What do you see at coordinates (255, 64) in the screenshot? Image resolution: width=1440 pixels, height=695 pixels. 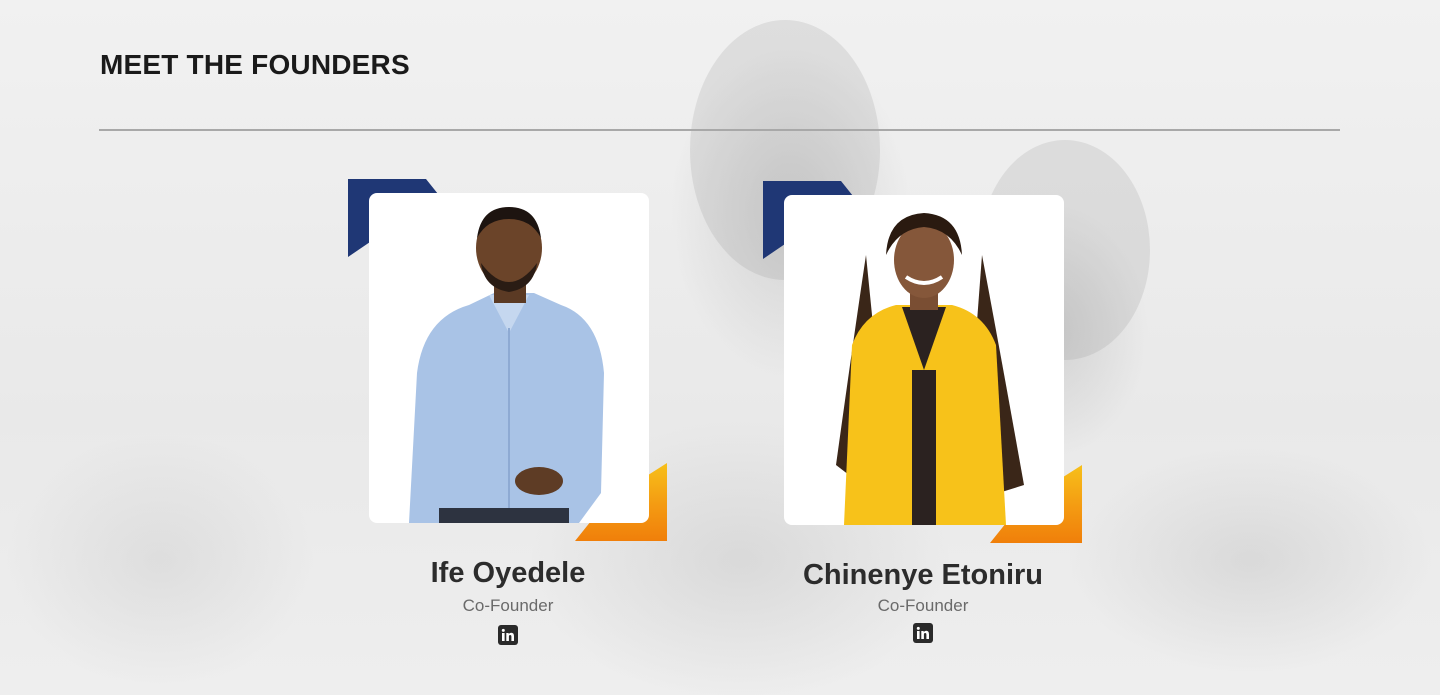 I see `section-heading: MEET THE FOUNDERS` at bounding box center [255, 64].